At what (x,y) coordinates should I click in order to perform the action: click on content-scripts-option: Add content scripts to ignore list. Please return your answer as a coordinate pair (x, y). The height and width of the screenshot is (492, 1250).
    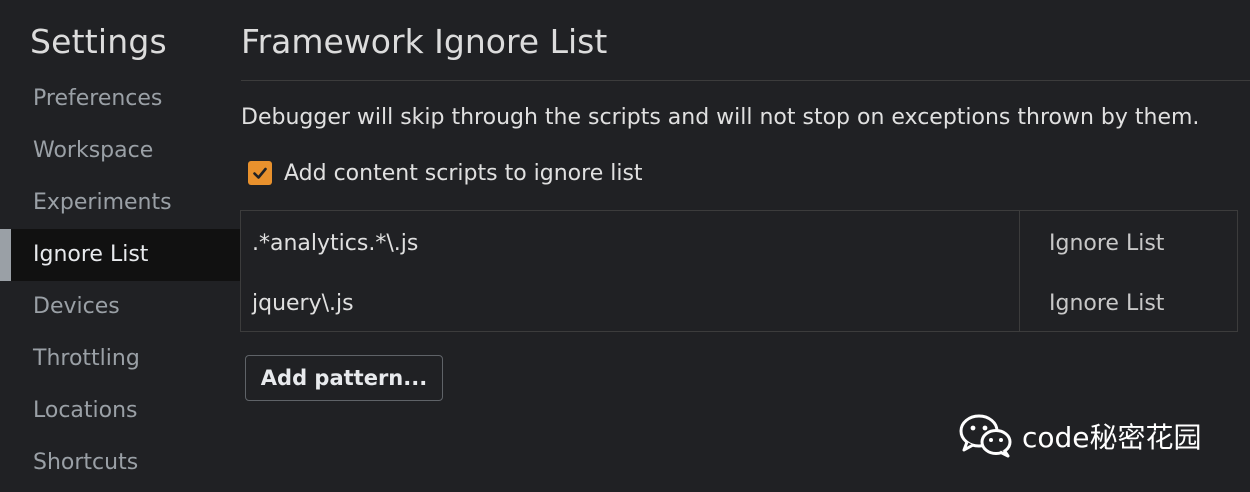
    Looking at the image, I should click on (445, 173).